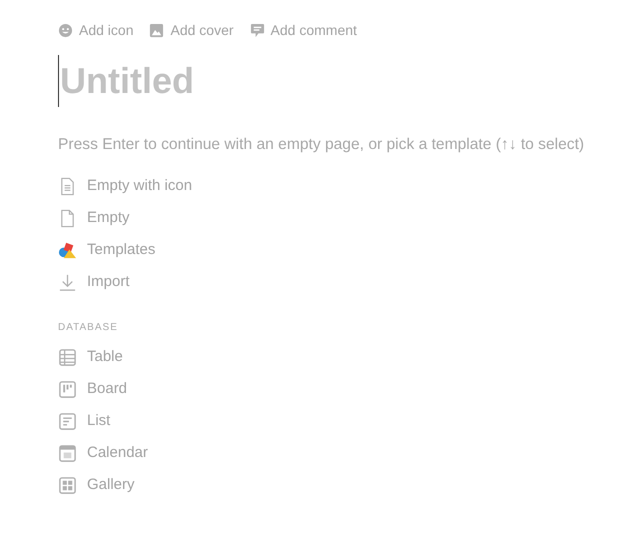 This screenshot has width=621, height=533. Describe the element at coordinates (88, 328) in the screenshot. I see `section-heading: DATABASE` at that location.